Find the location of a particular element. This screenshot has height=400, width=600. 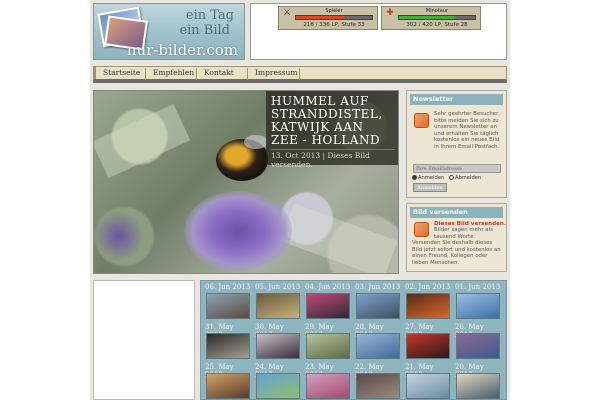

gallery-item: 26. May 2013 is located at coordinates (478, 341).